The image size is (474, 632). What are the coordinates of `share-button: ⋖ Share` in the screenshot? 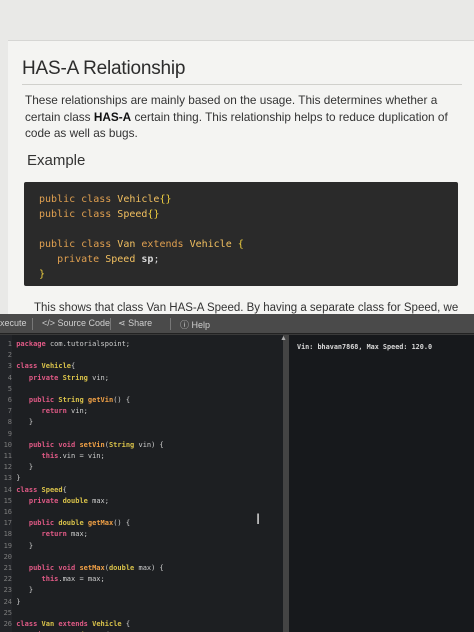 It's located at (135, 323).